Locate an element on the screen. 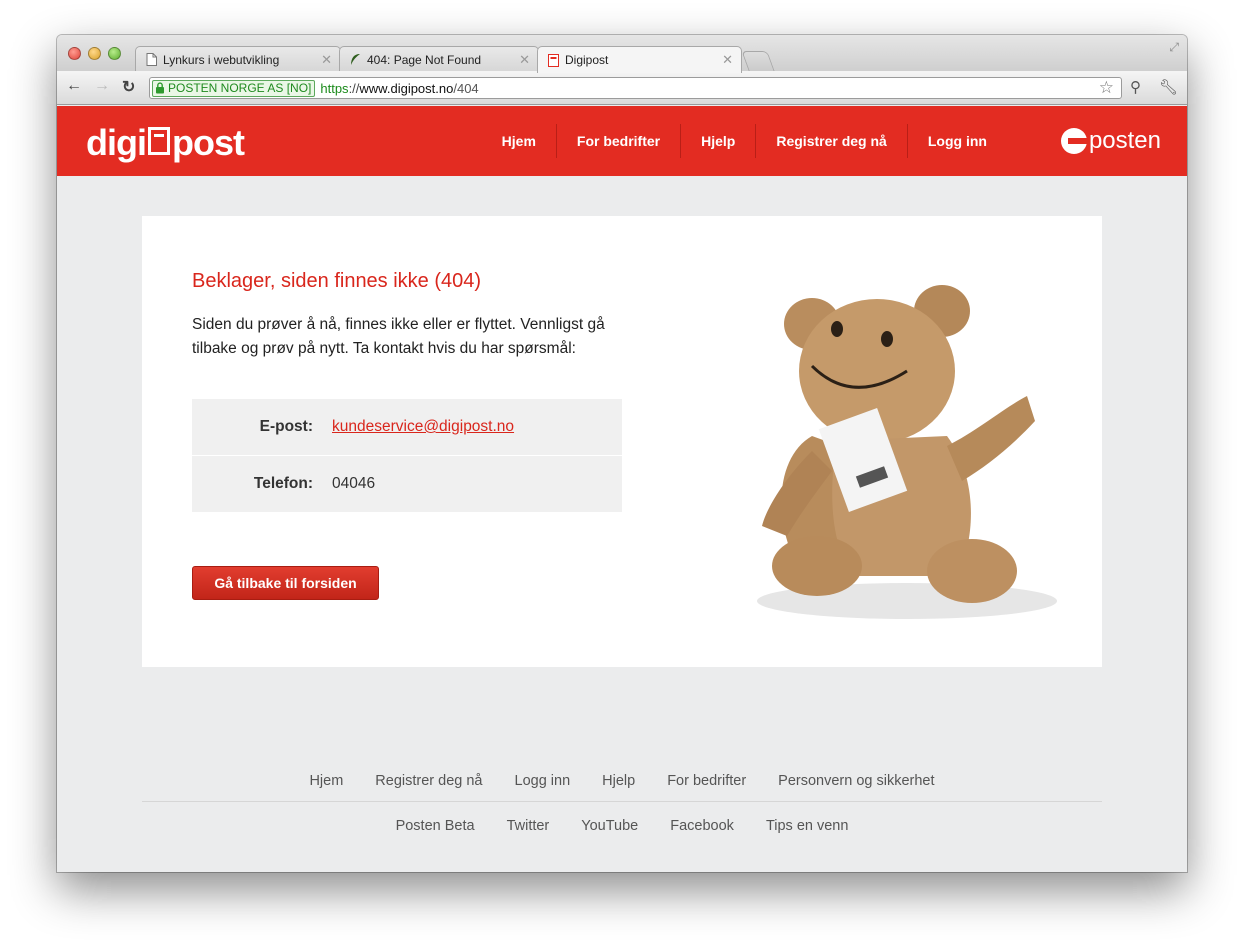 The image size is (1244, 951). close-window-button is located at coordinates (74, 53).